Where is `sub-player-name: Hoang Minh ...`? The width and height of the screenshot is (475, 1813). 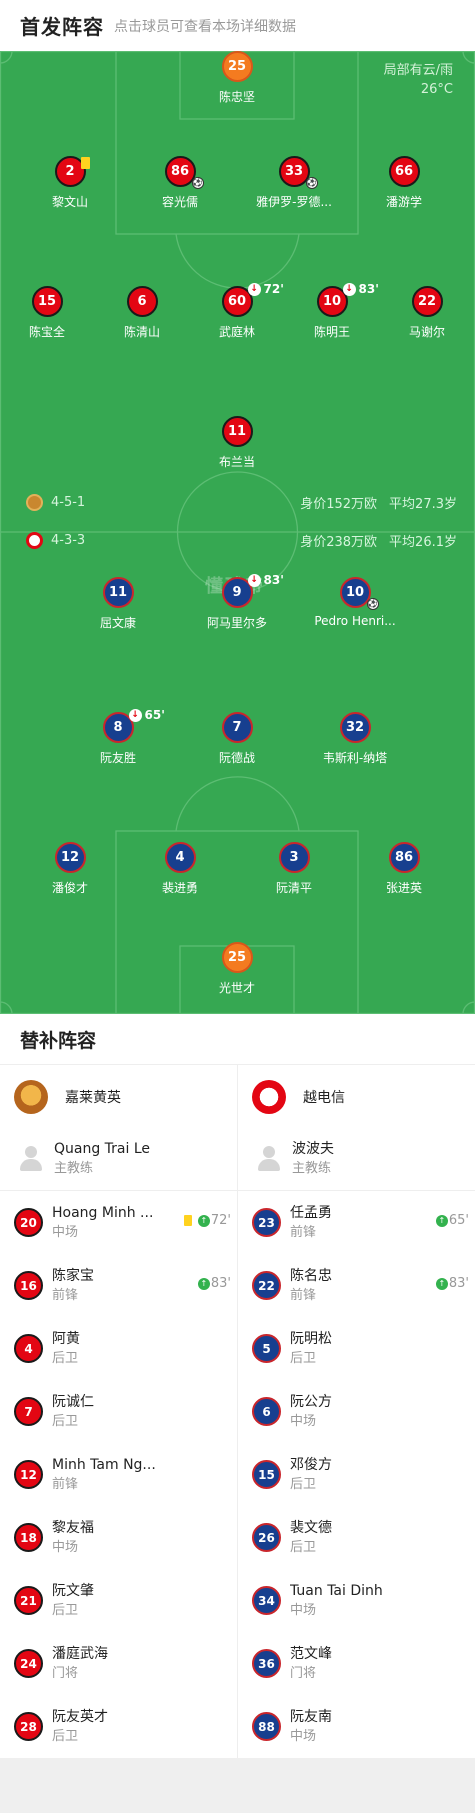
sub-player-name: Hoang Minh ... is located at coordinates (103, 1212).